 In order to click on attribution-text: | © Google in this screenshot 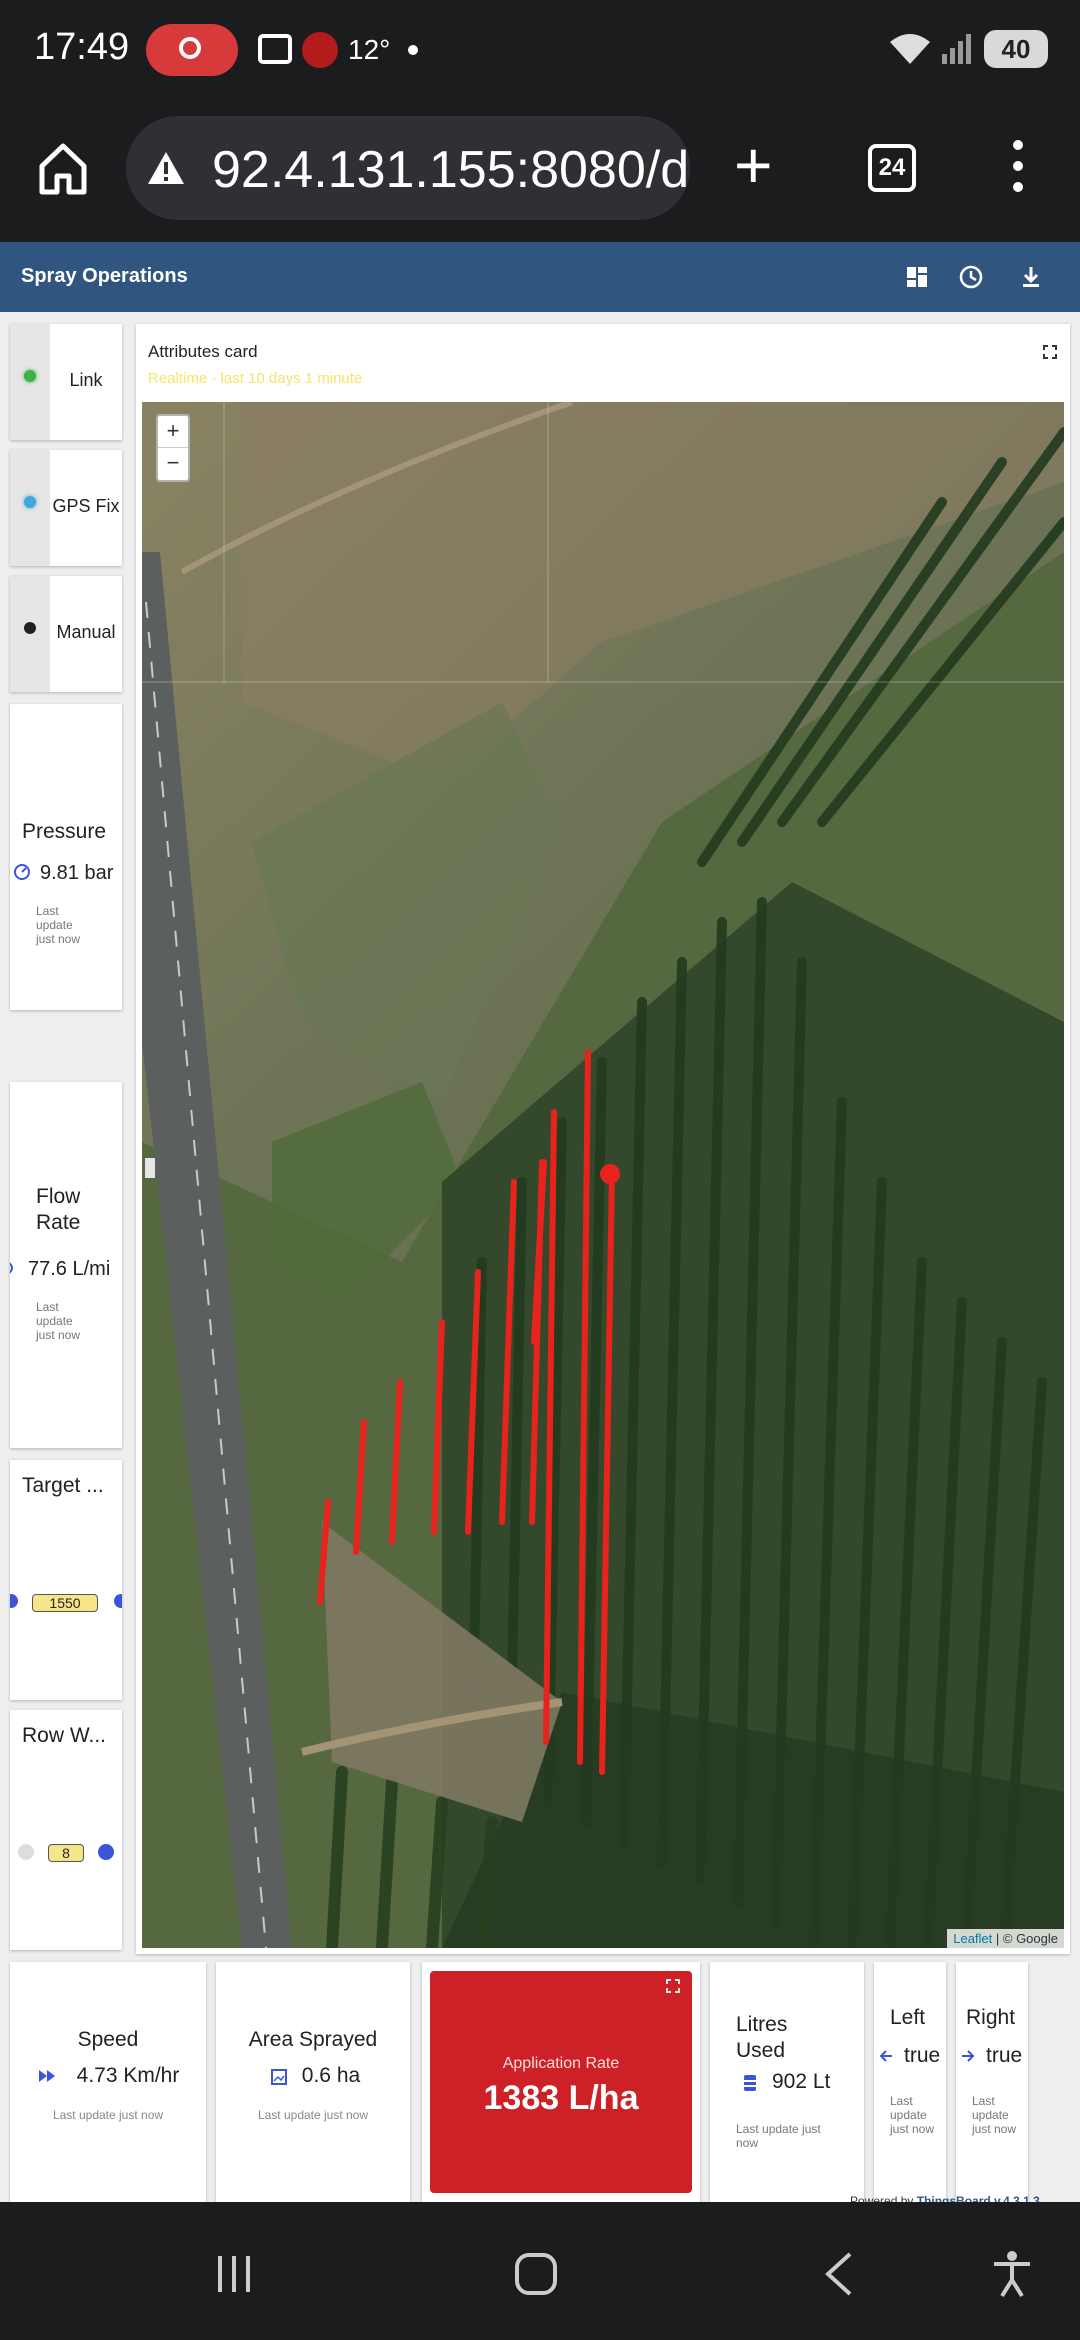, I will do `click(1025, 1938)`.